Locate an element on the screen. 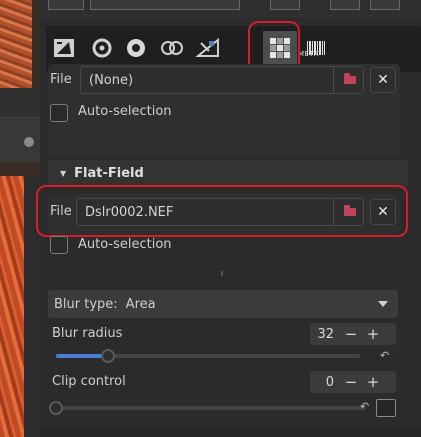  clip-control-decrement-button: − is located at coordinates (351, 382).